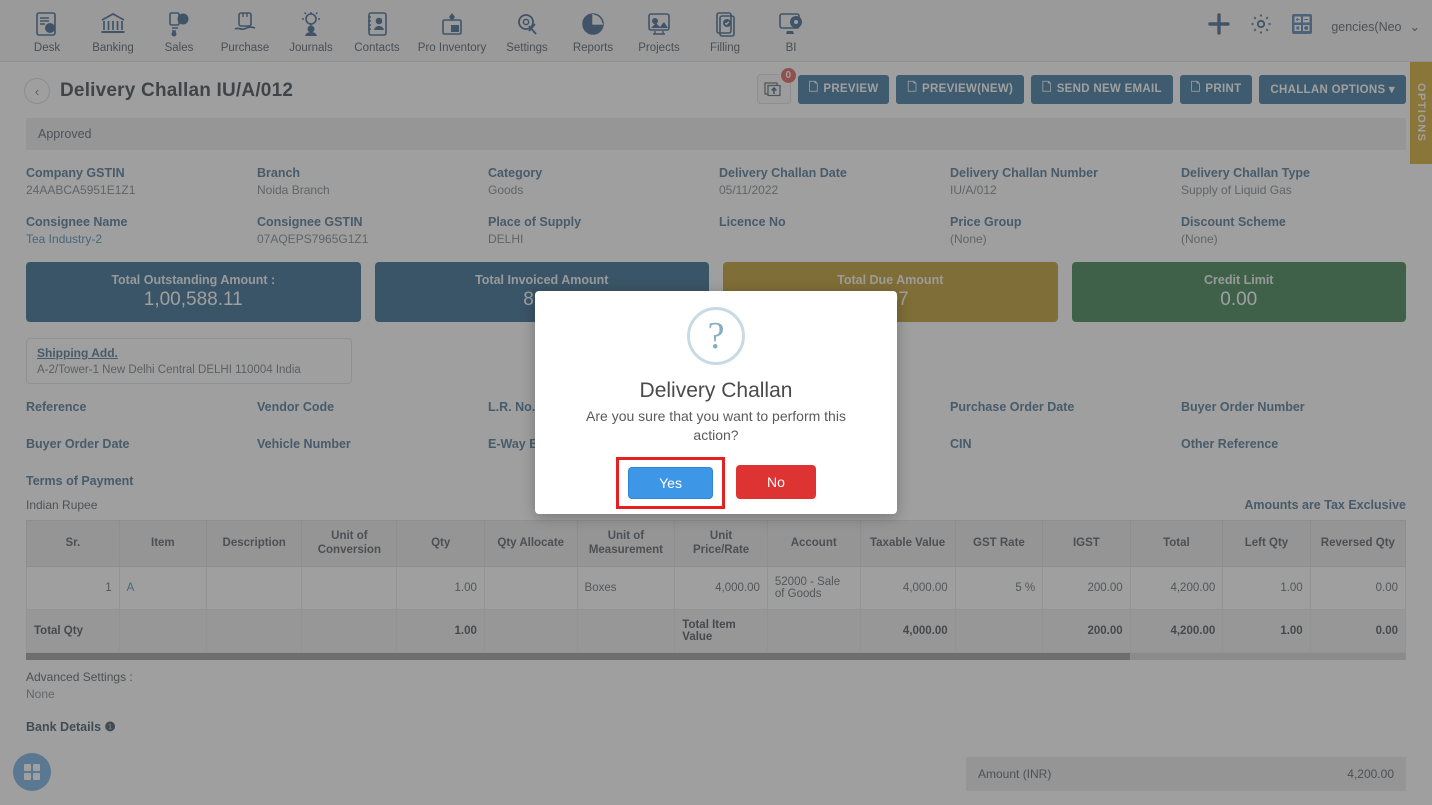 The height and width of the screenshot is (805, 1432). Describe the element at coordinates (716, 390) in the screenshot. I see `dialog-title: Delivery Challan` at that location.